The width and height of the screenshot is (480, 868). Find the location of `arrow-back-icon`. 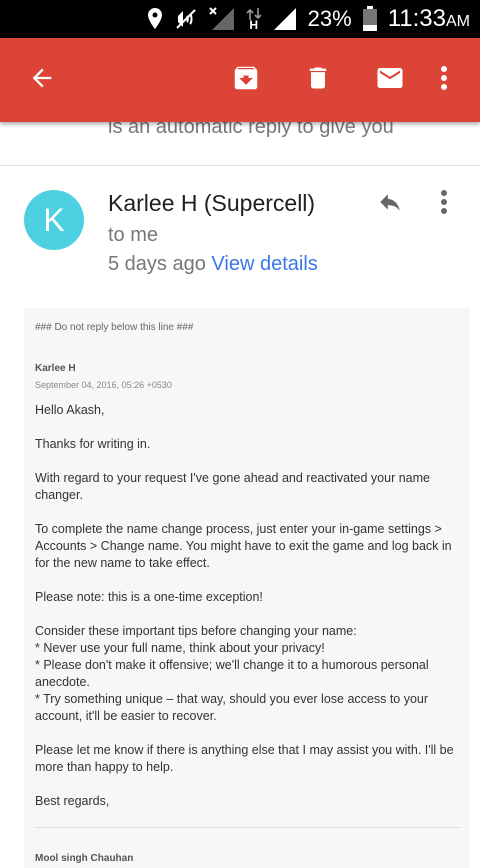

arrow-back-icon is located at coordinates (42, 80).